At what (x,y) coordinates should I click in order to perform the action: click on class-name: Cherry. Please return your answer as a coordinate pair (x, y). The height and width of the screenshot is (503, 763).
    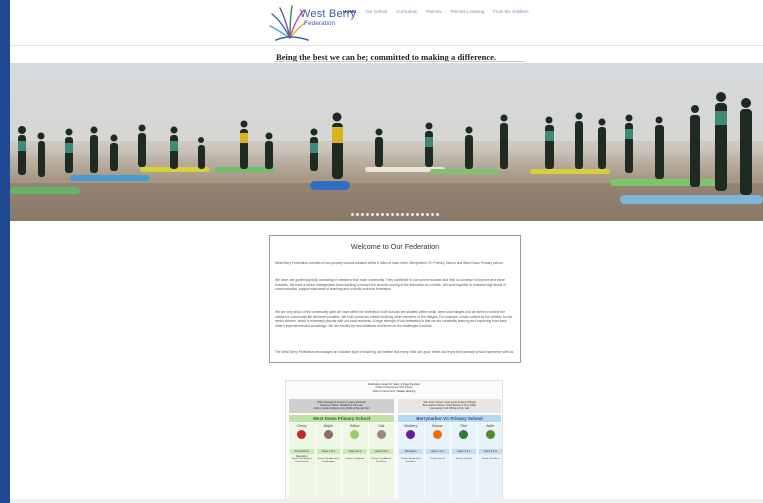
    Looking at the image, I should click on (301, 426).